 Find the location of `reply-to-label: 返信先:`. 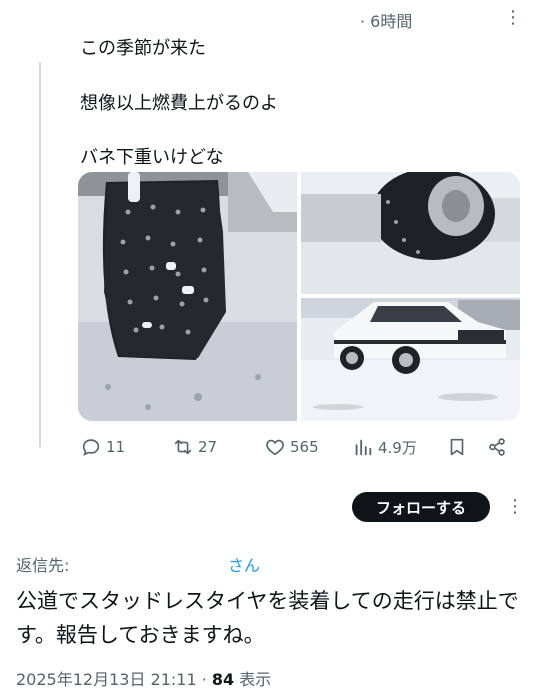

reply-to-label: 返信先: is located at coordinates (43, 565).